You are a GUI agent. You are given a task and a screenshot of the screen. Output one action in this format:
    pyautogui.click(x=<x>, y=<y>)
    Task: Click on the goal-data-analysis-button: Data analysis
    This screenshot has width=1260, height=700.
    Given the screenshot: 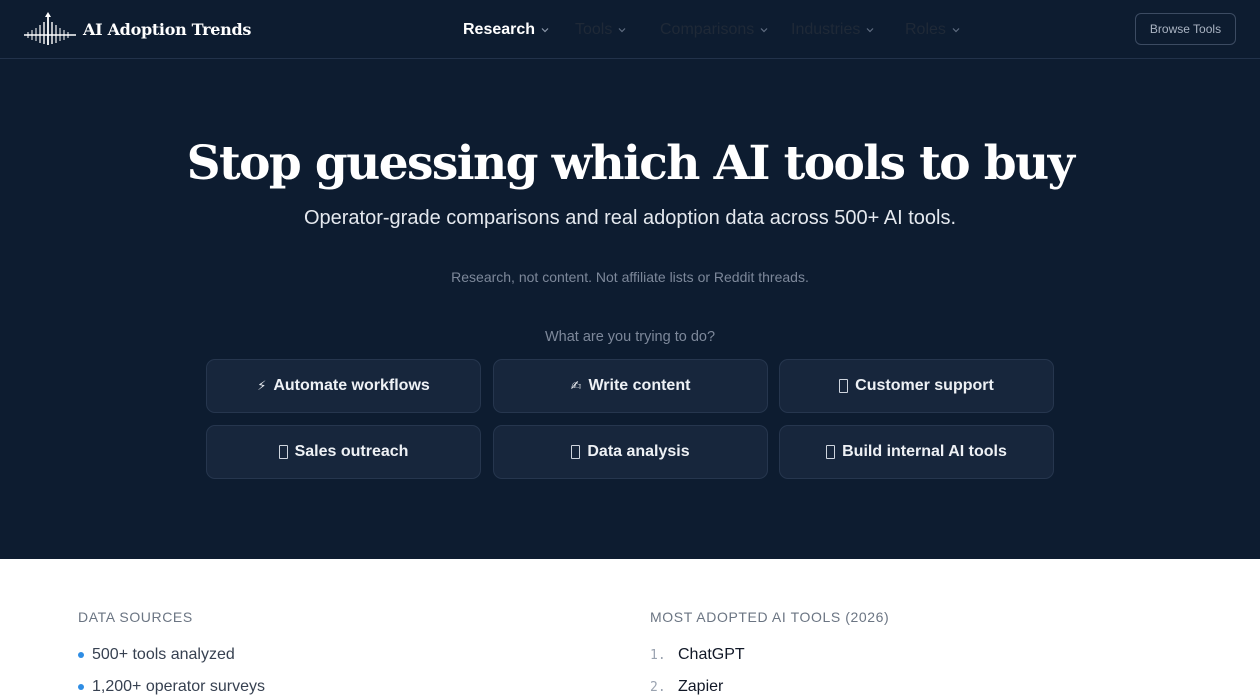 What is the action you would take?
    pyautogui.click(x=630, y=452)
    